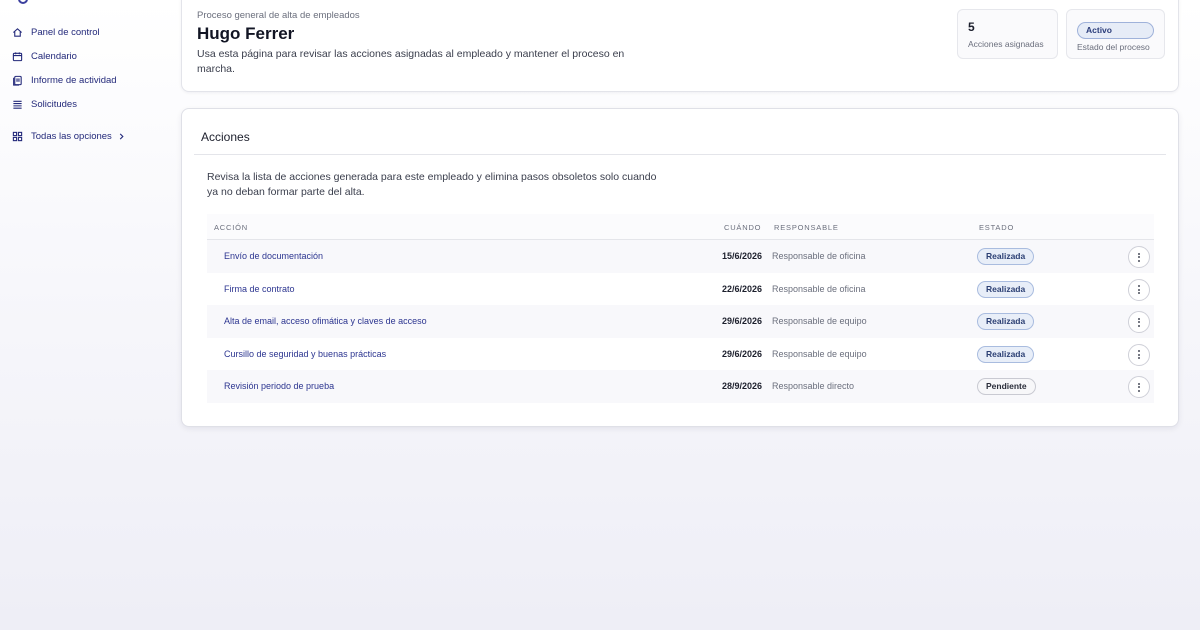  I want to click on sidebar-item-calendar: Calendario, so click(85, 56).